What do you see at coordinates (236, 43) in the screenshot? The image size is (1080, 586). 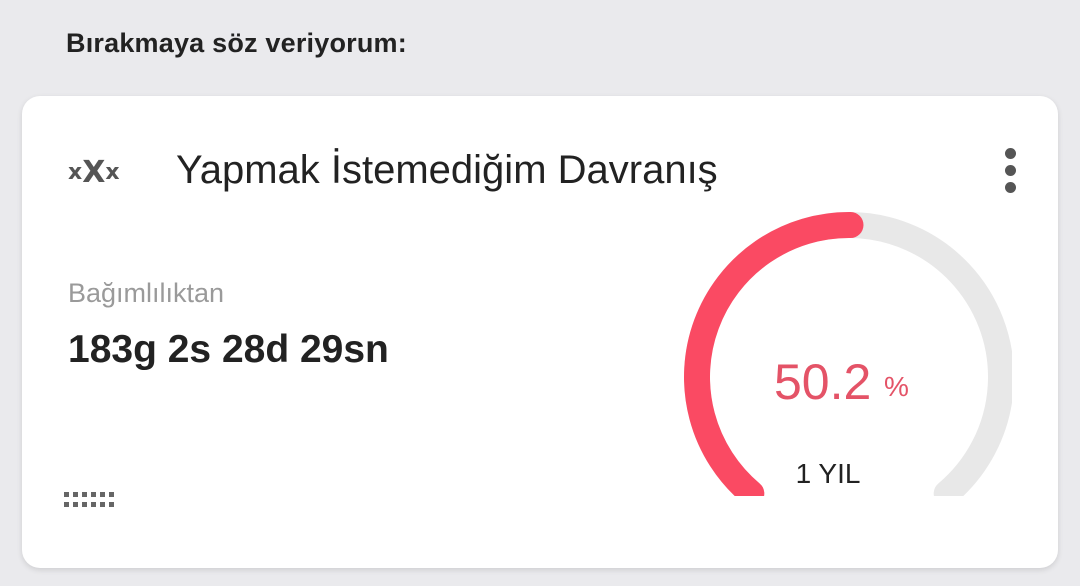 I see `section-heading: Bırakmaya söz veriyorum:` at bounding box center [236, 43].